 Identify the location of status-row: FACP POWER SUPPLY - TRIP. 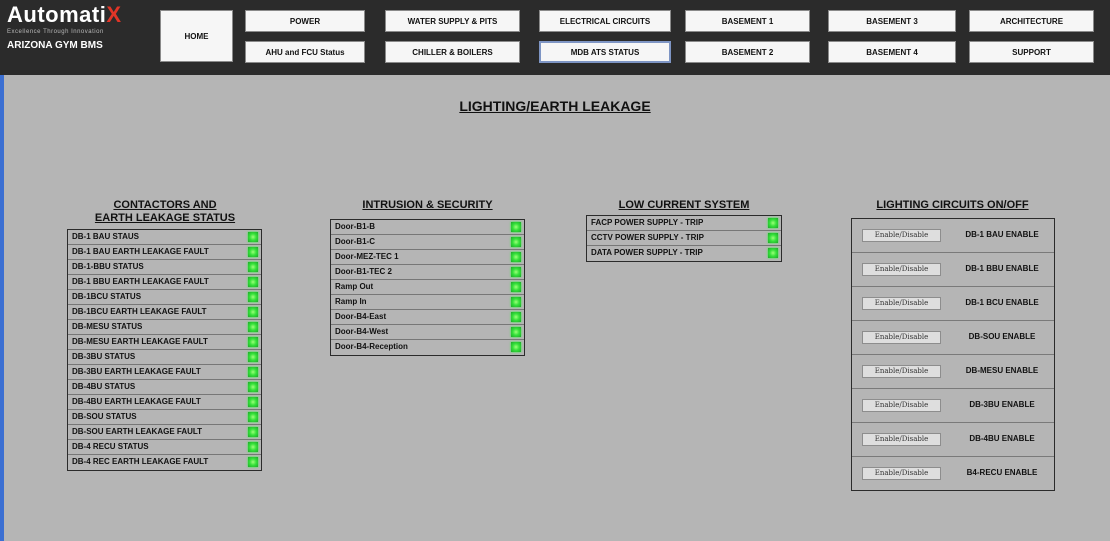
(684, 223).